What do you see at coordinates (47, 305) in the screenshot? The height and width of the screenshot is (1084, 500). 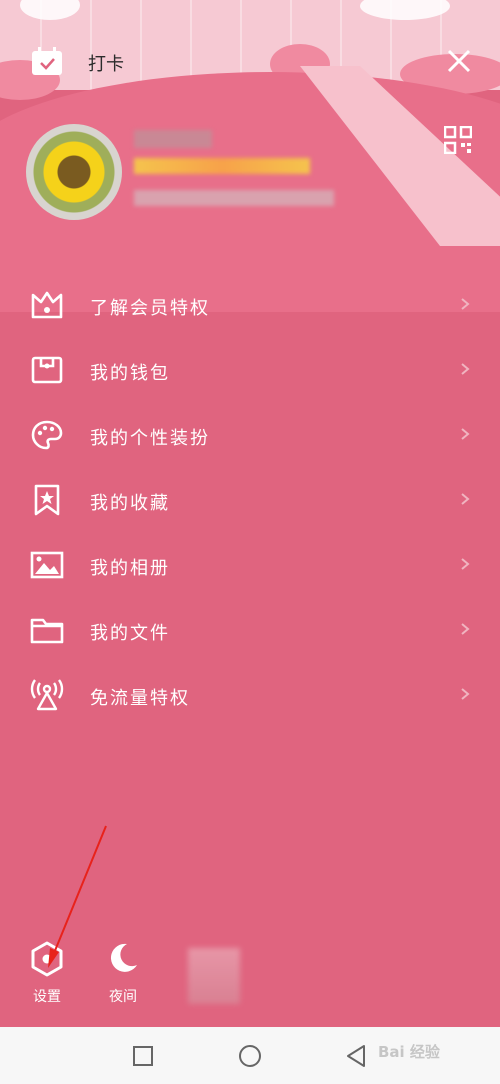 I see `crown-icon` at bounding box center [47, 305].